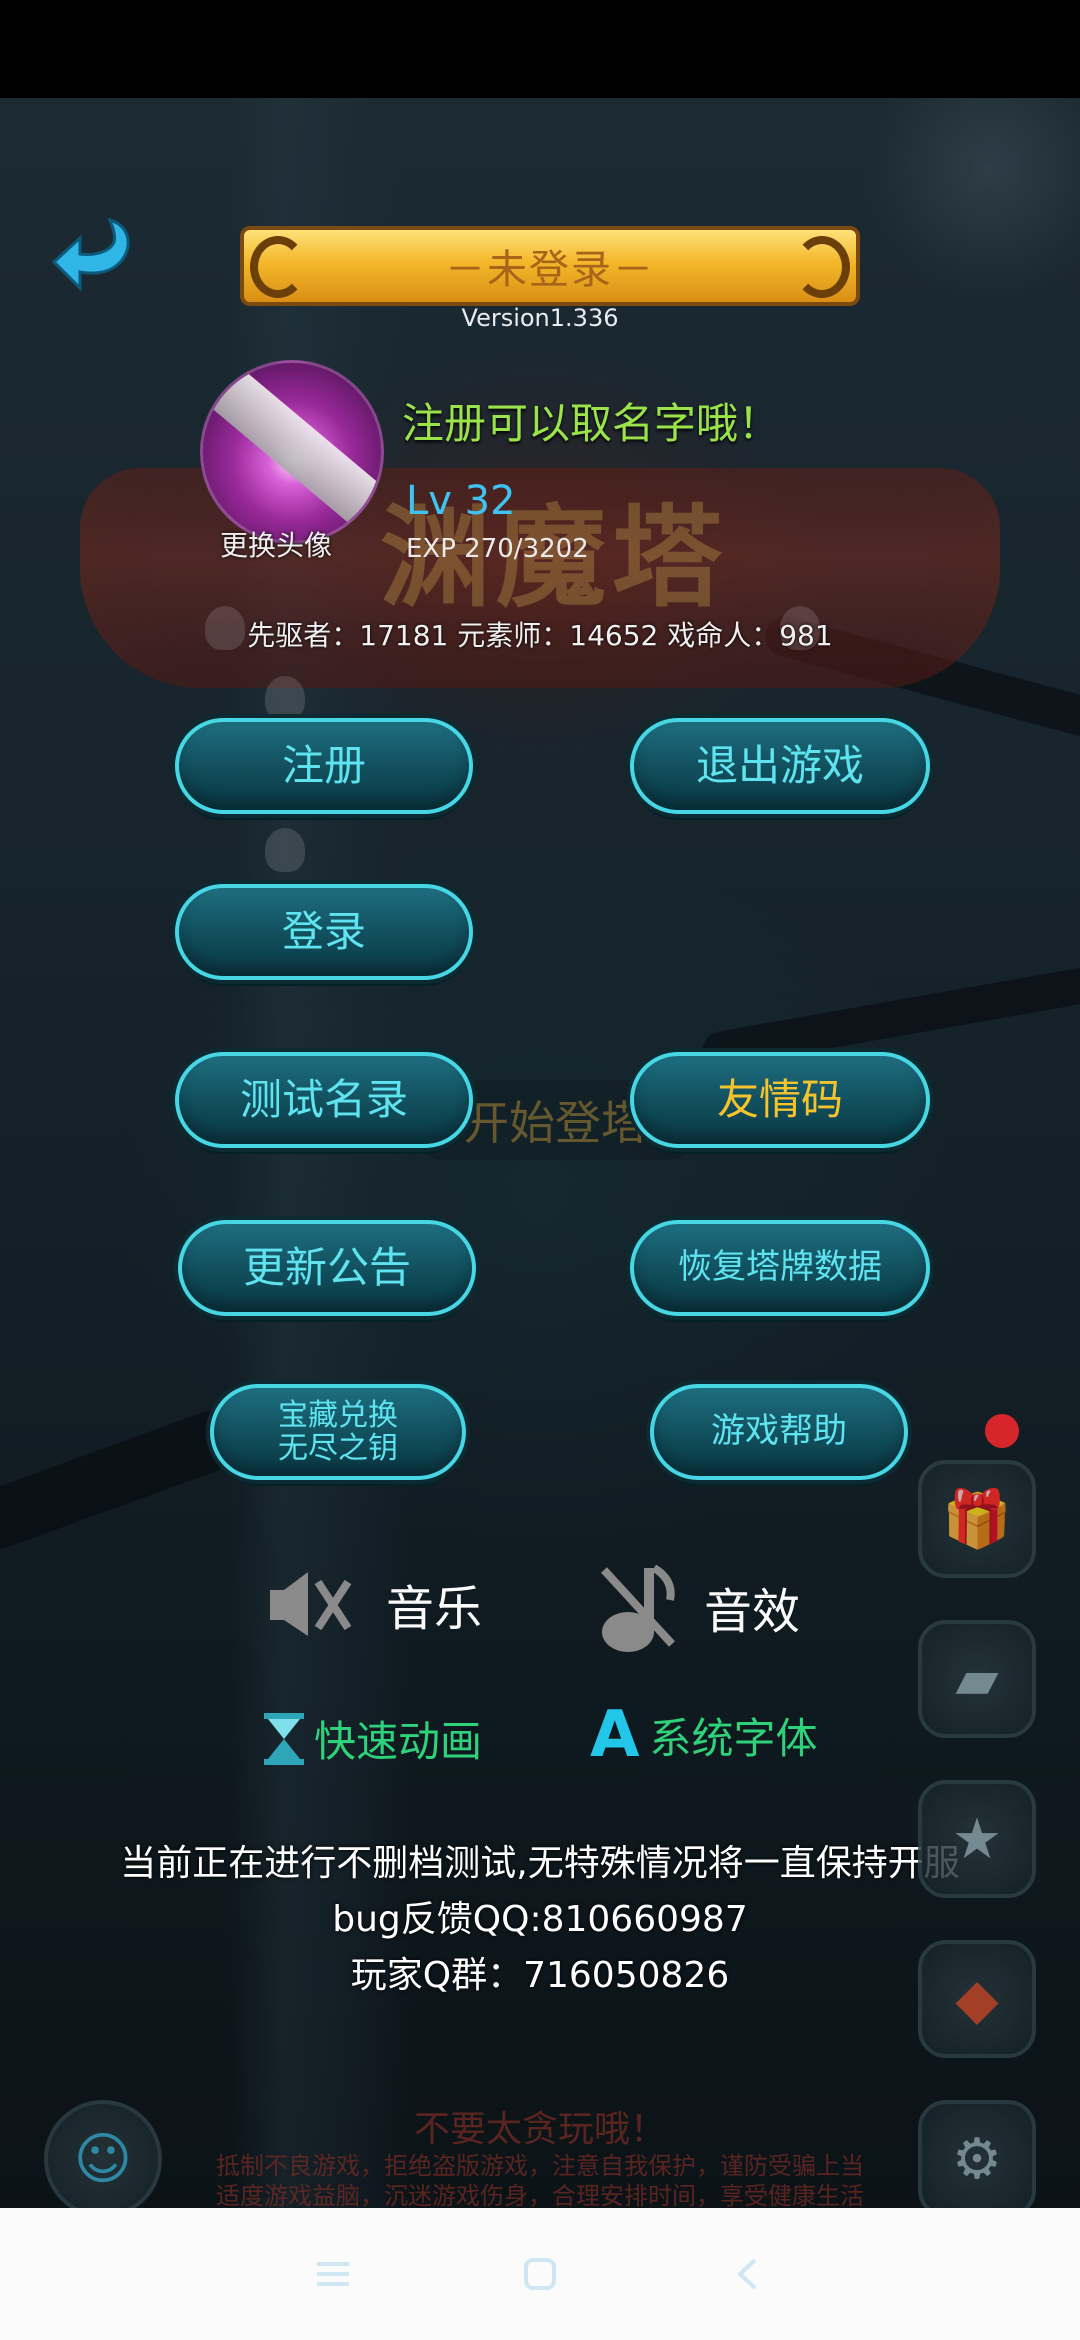  What do you see at coordinates (539, 2129) in the screenshot?
I see `footer-warning-title: 不要太贪玩哦！` at bounding box center [539, 2129].